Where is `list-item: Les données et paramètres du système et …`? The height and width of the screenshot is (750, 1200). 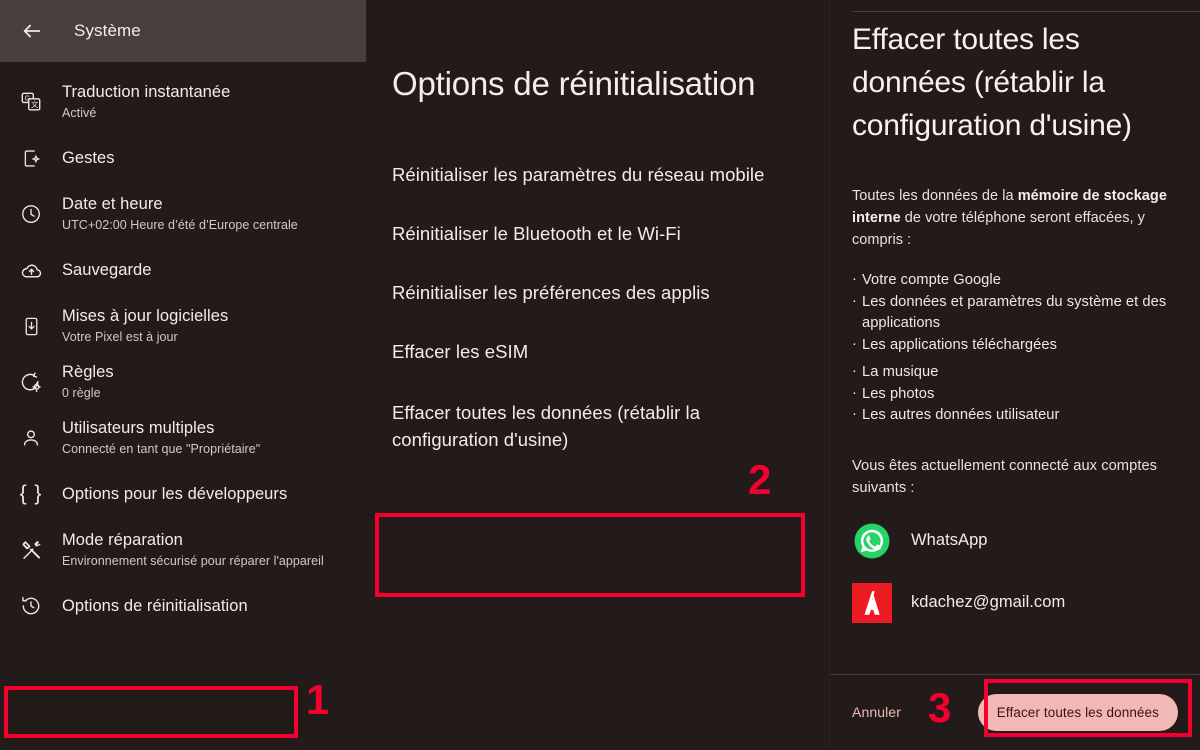
list-item: Les données et paramètres du système et … is located at coordinates (1015, 313).